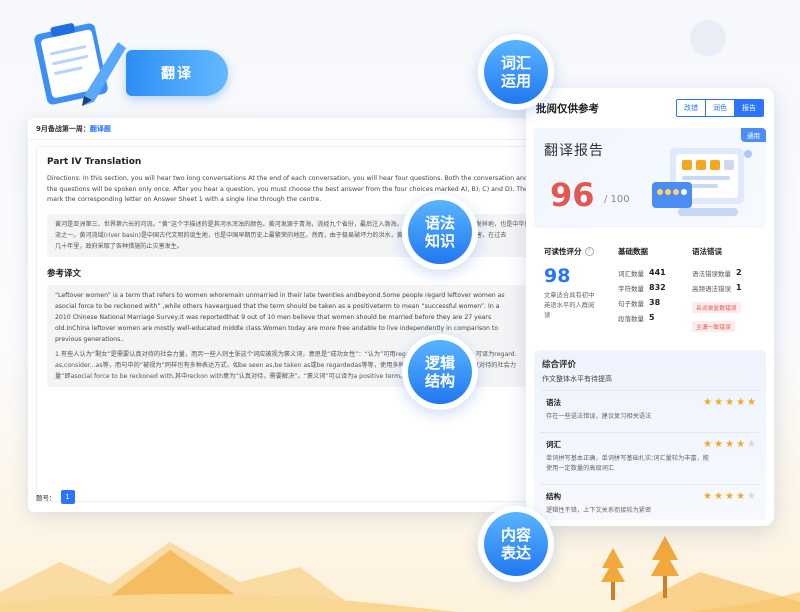  I want to click on reference-translation-title: 参考译文, so click(64, 273).